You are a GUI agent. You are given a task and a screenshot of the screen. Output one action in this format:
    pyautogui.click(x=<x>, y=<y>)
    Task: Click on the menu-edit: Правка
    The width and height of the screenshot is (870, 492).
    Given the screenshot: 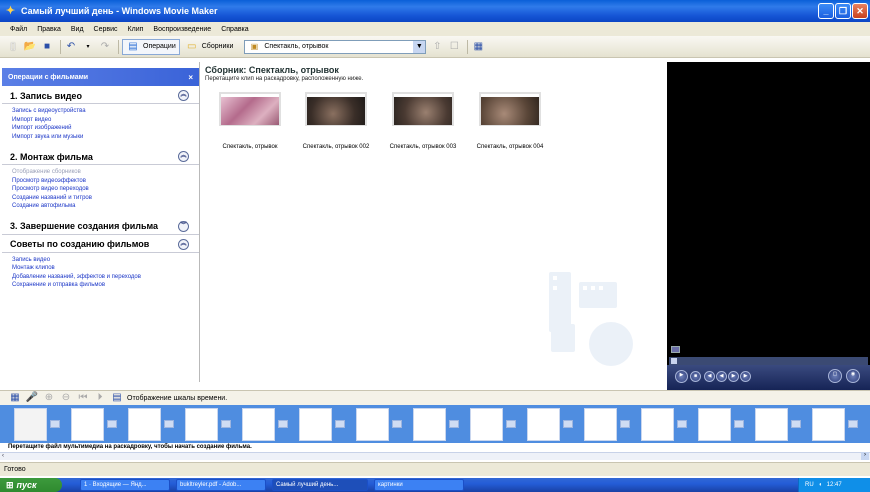 What is the action you would take?
    pyautogui.click(x=49, y=29)
    